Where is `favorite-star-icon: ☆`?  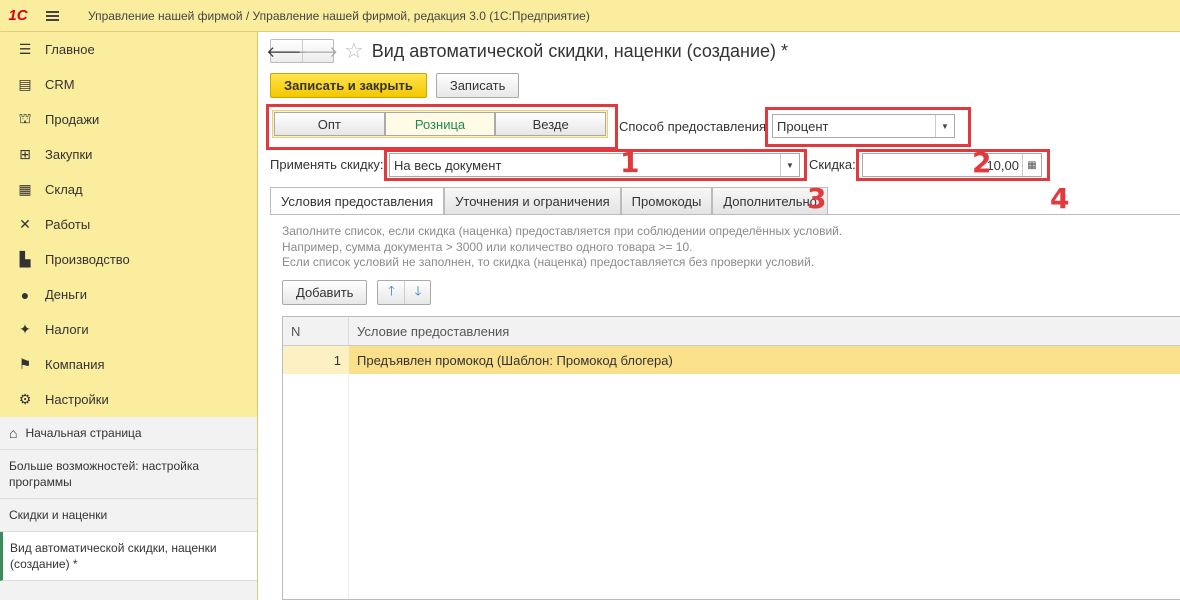
favorite-star-icon: ☆ is located at coordinates (354, 51).